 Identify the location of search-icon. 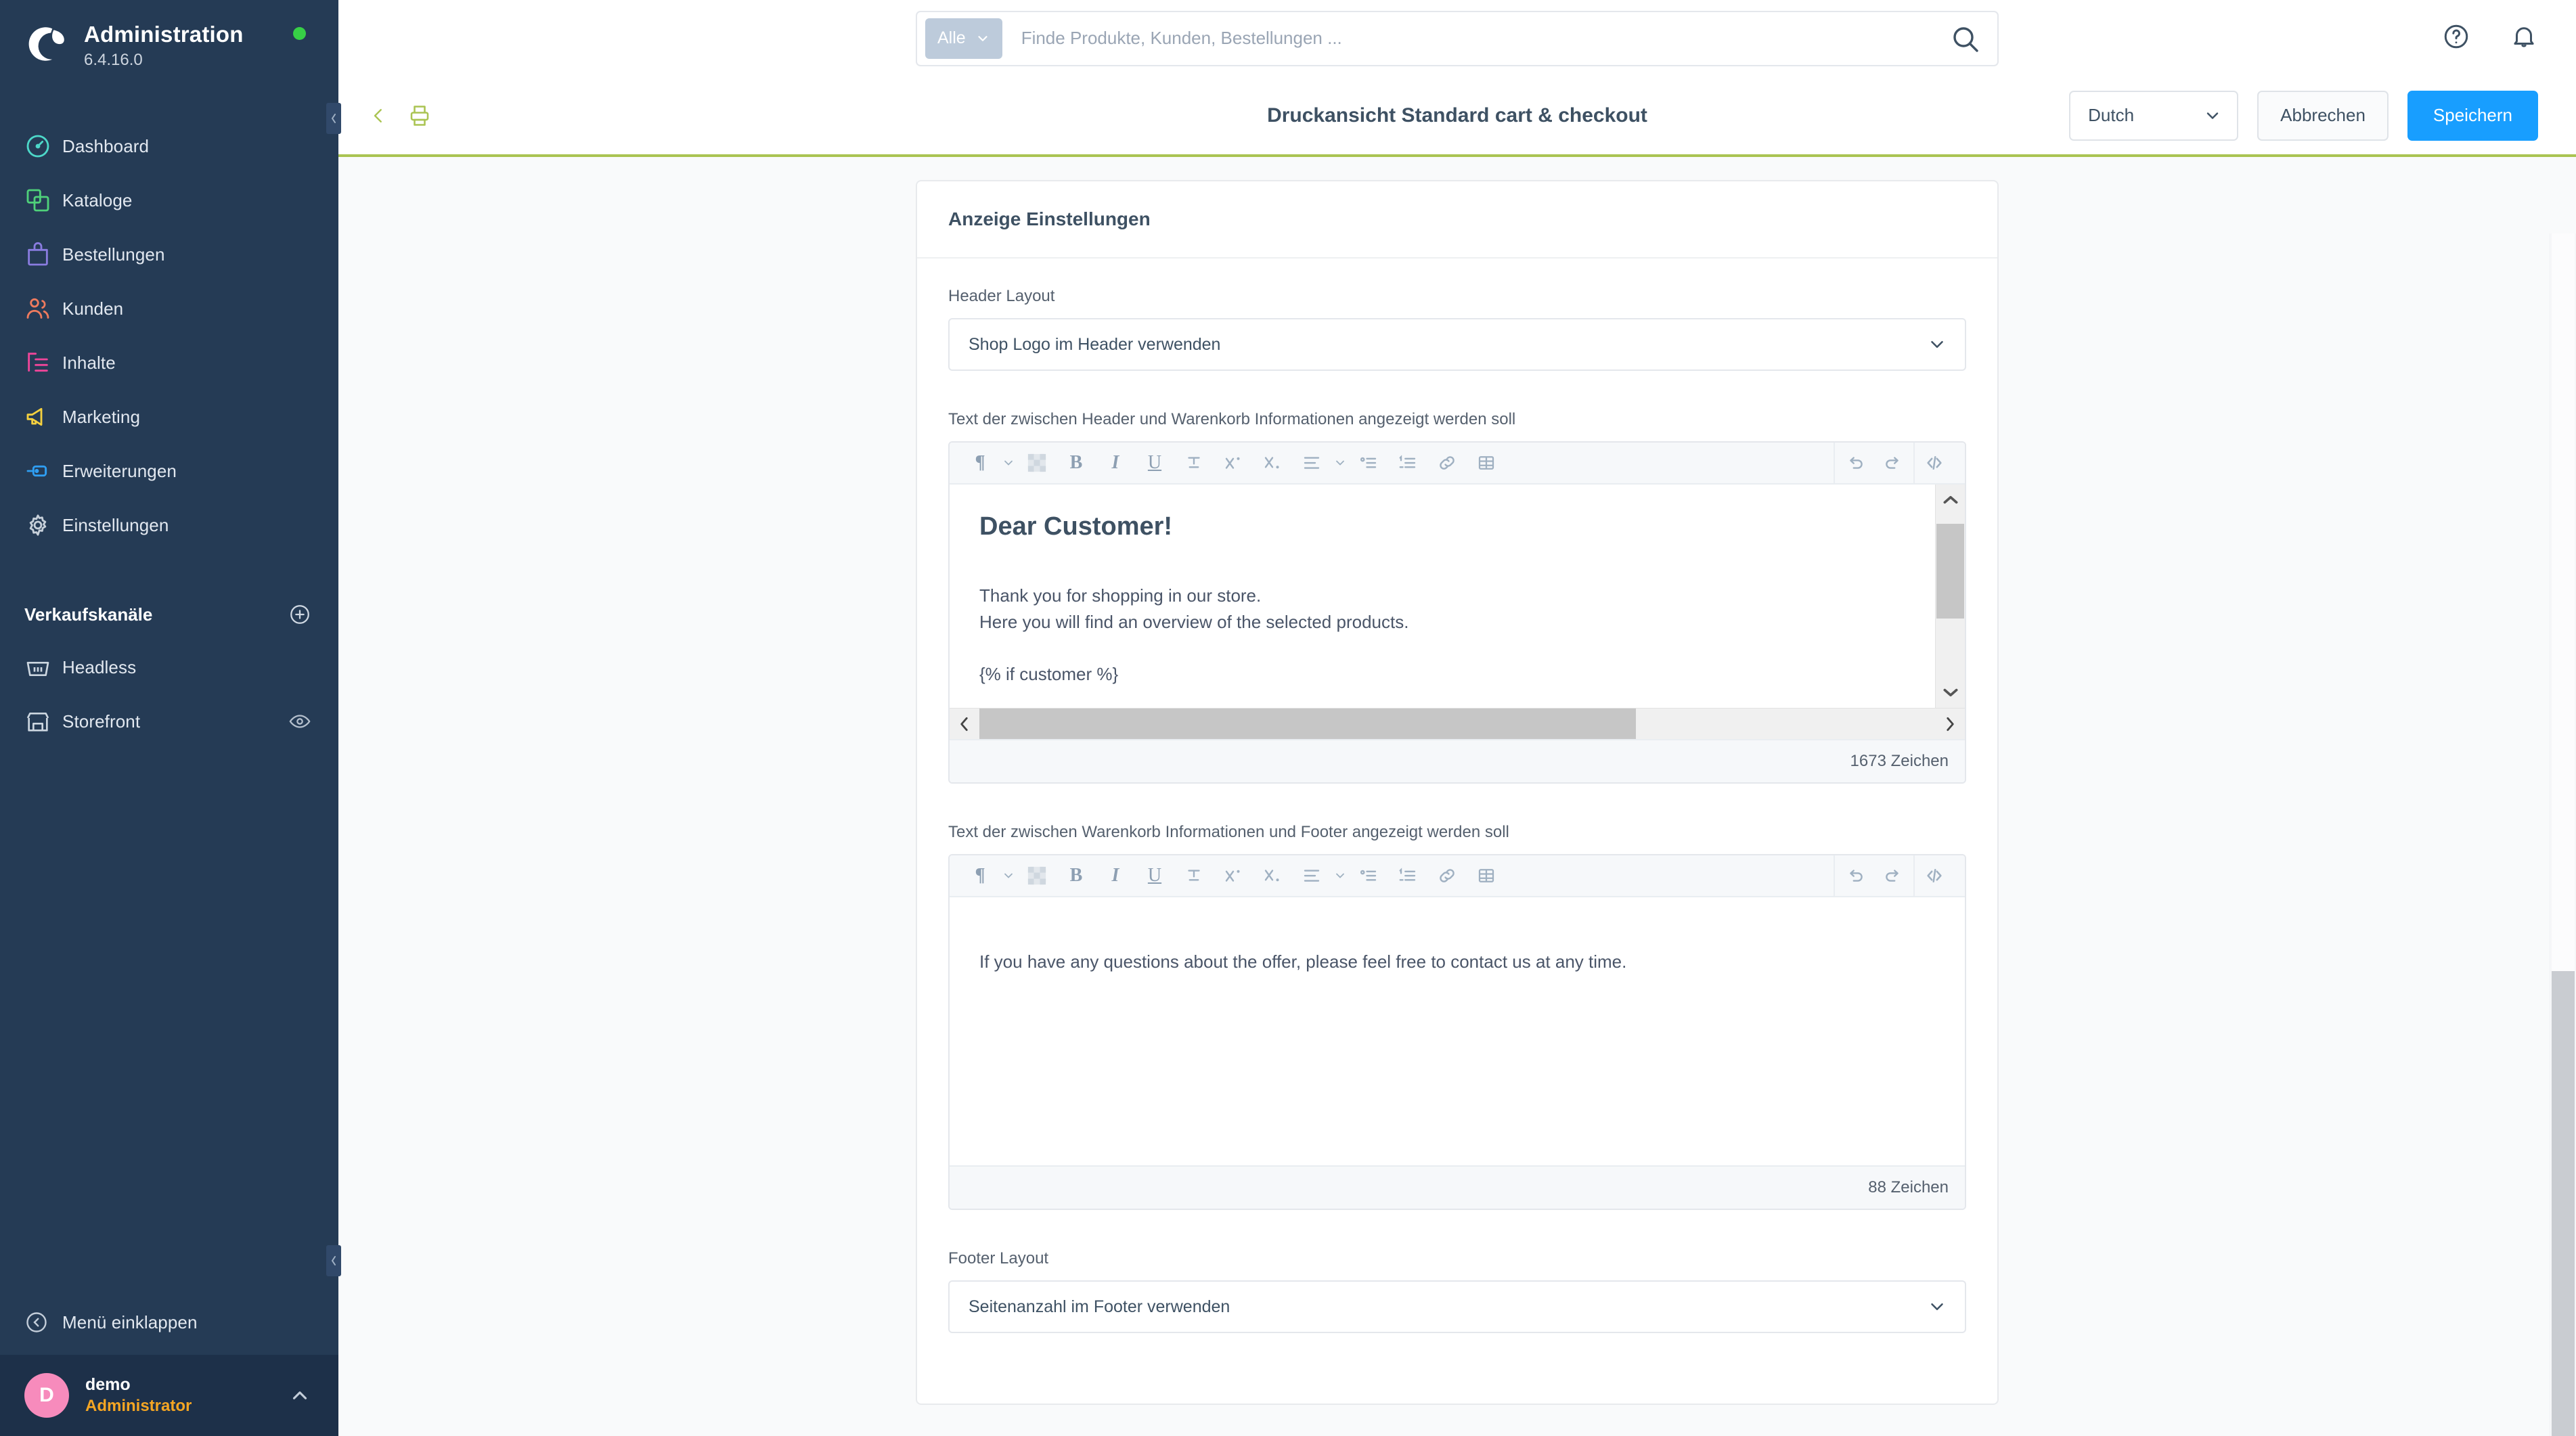
(1965, 38).